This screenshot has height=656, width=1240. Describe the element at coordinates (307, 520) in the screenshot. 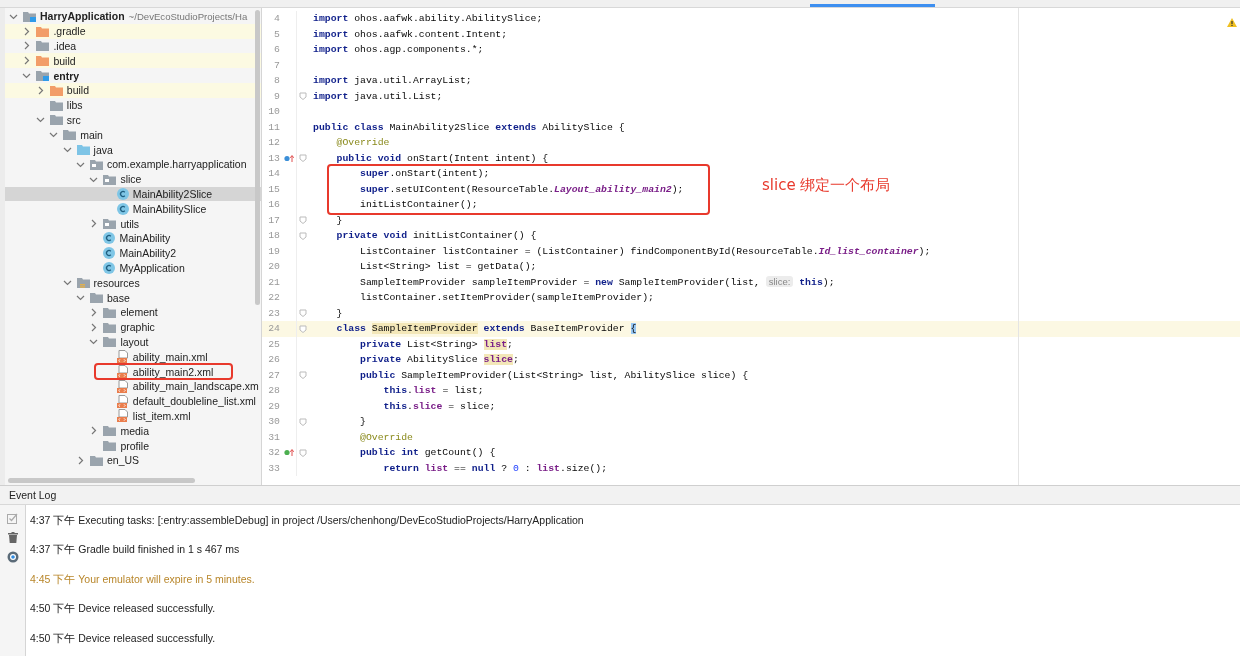

I see `log-entry: 4:37 下午 Executing tasks: [:entry:assembleDebug] in project /Users/chenhong/DevEcoStudioProjects/HarryApplication` at that location.